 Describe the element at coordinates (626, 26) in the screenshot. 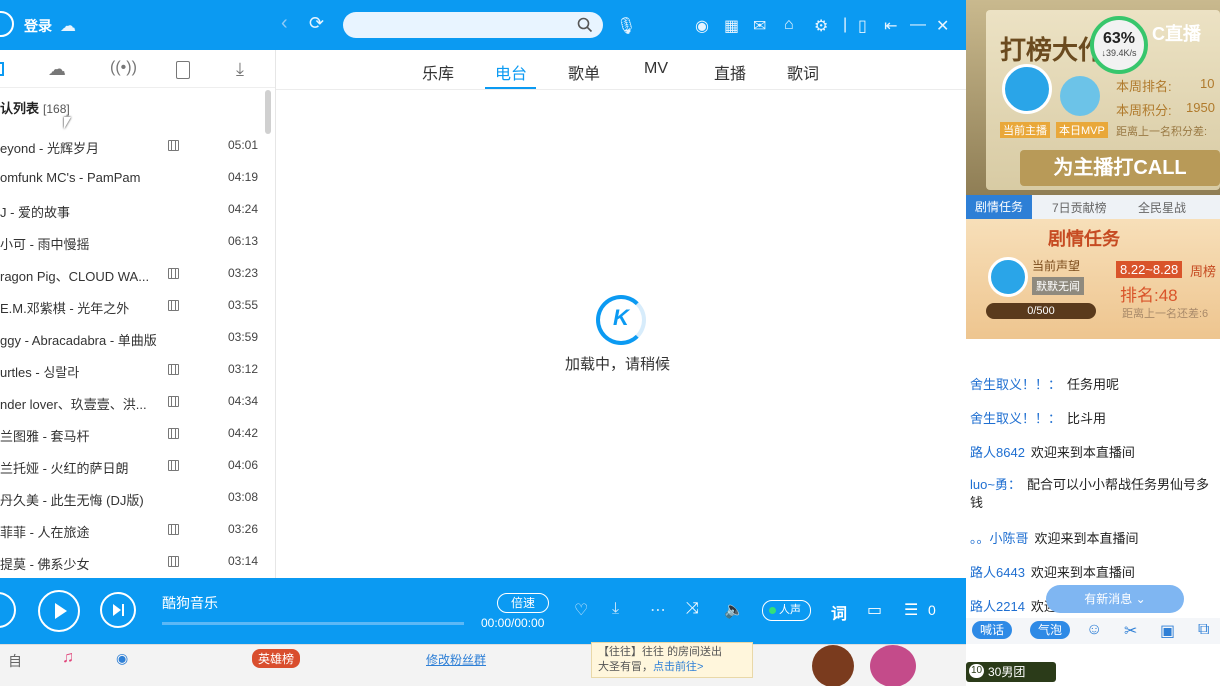

I see `mic-icon: 🎙` at that location.